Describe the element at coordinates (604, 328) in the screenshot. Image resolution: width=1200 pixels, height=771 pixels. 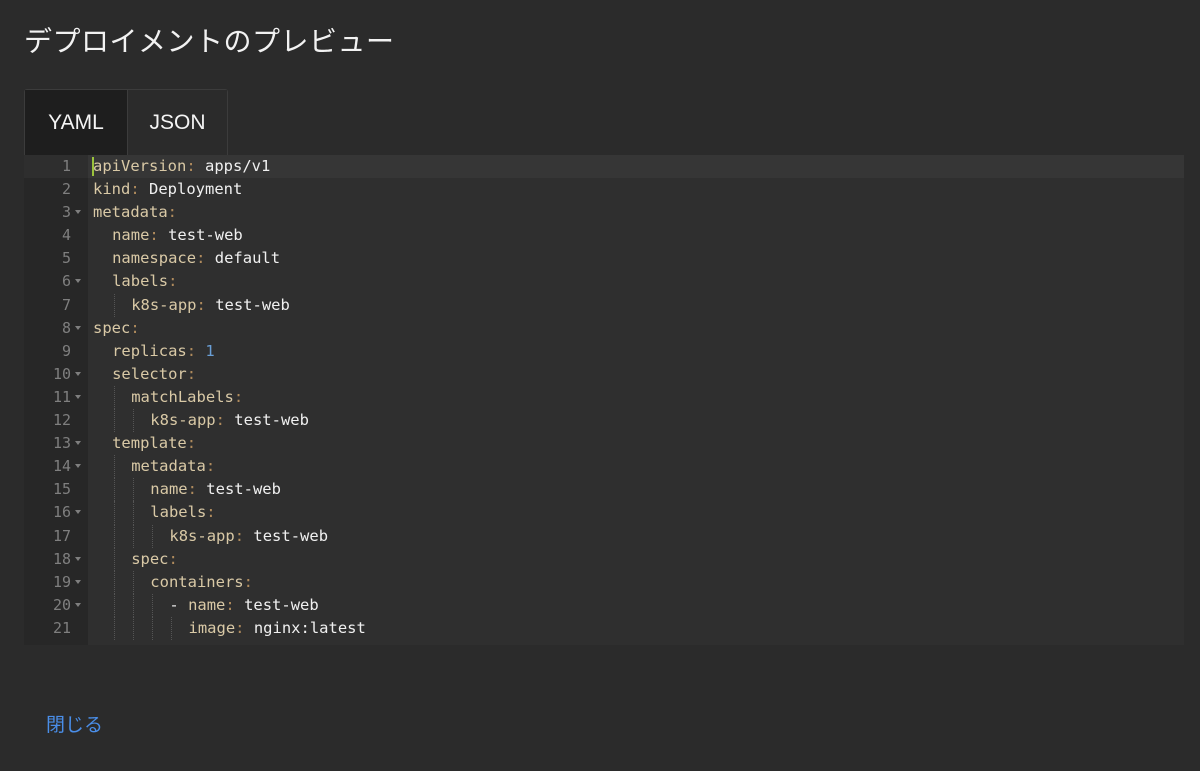
I see `code-line: 8 spec:` at that location.